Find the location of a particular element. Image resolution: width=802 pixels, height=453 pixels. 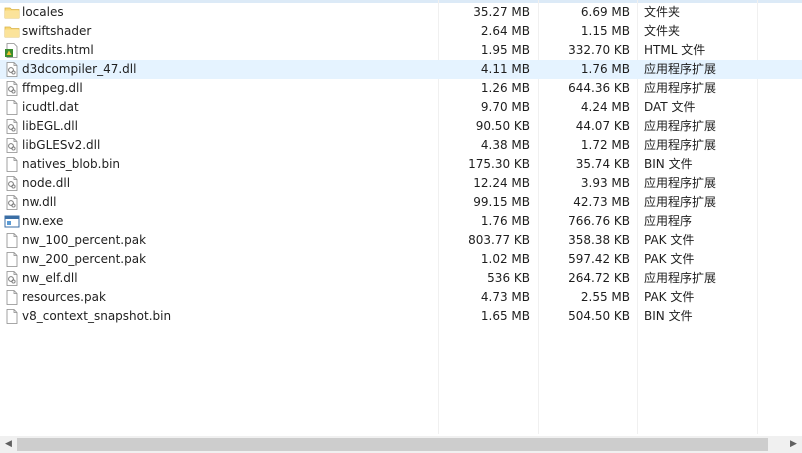

file-size: 12.24 MB is located at coordinates (501, 183).